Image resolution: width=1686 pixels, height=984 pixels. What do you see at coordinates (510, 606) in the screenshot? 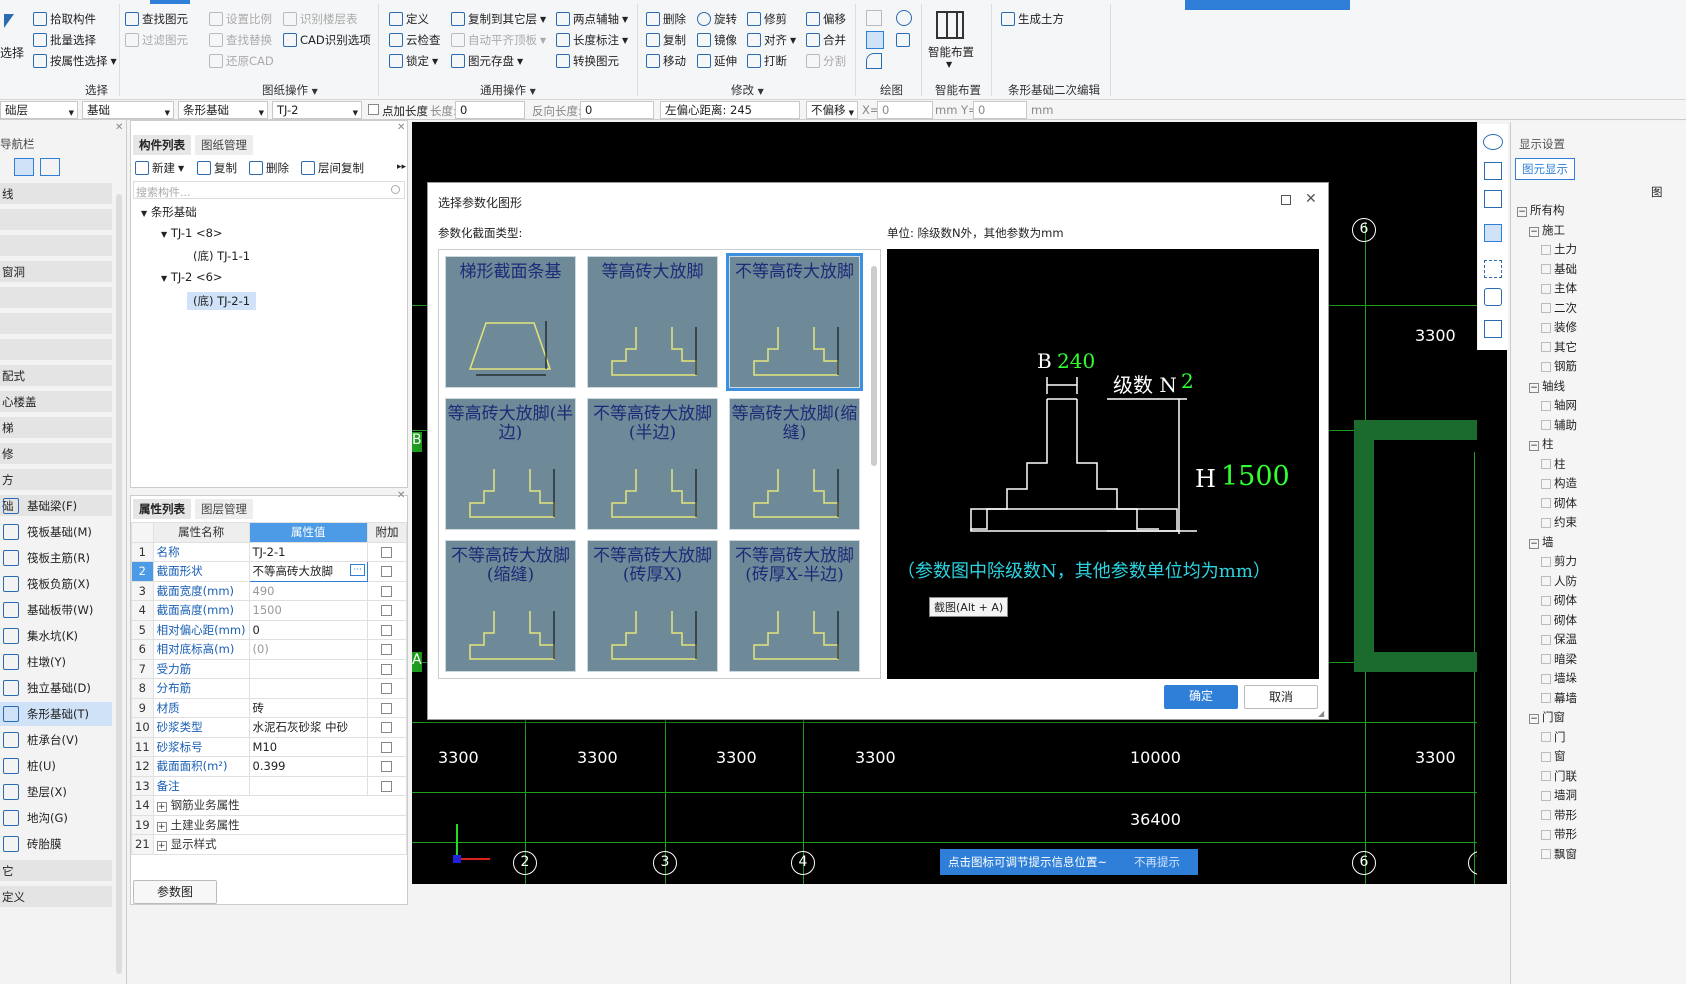
I see `shape-tile: 不等高砖大放脚(缩缝)` at bounding box center [510, 606].